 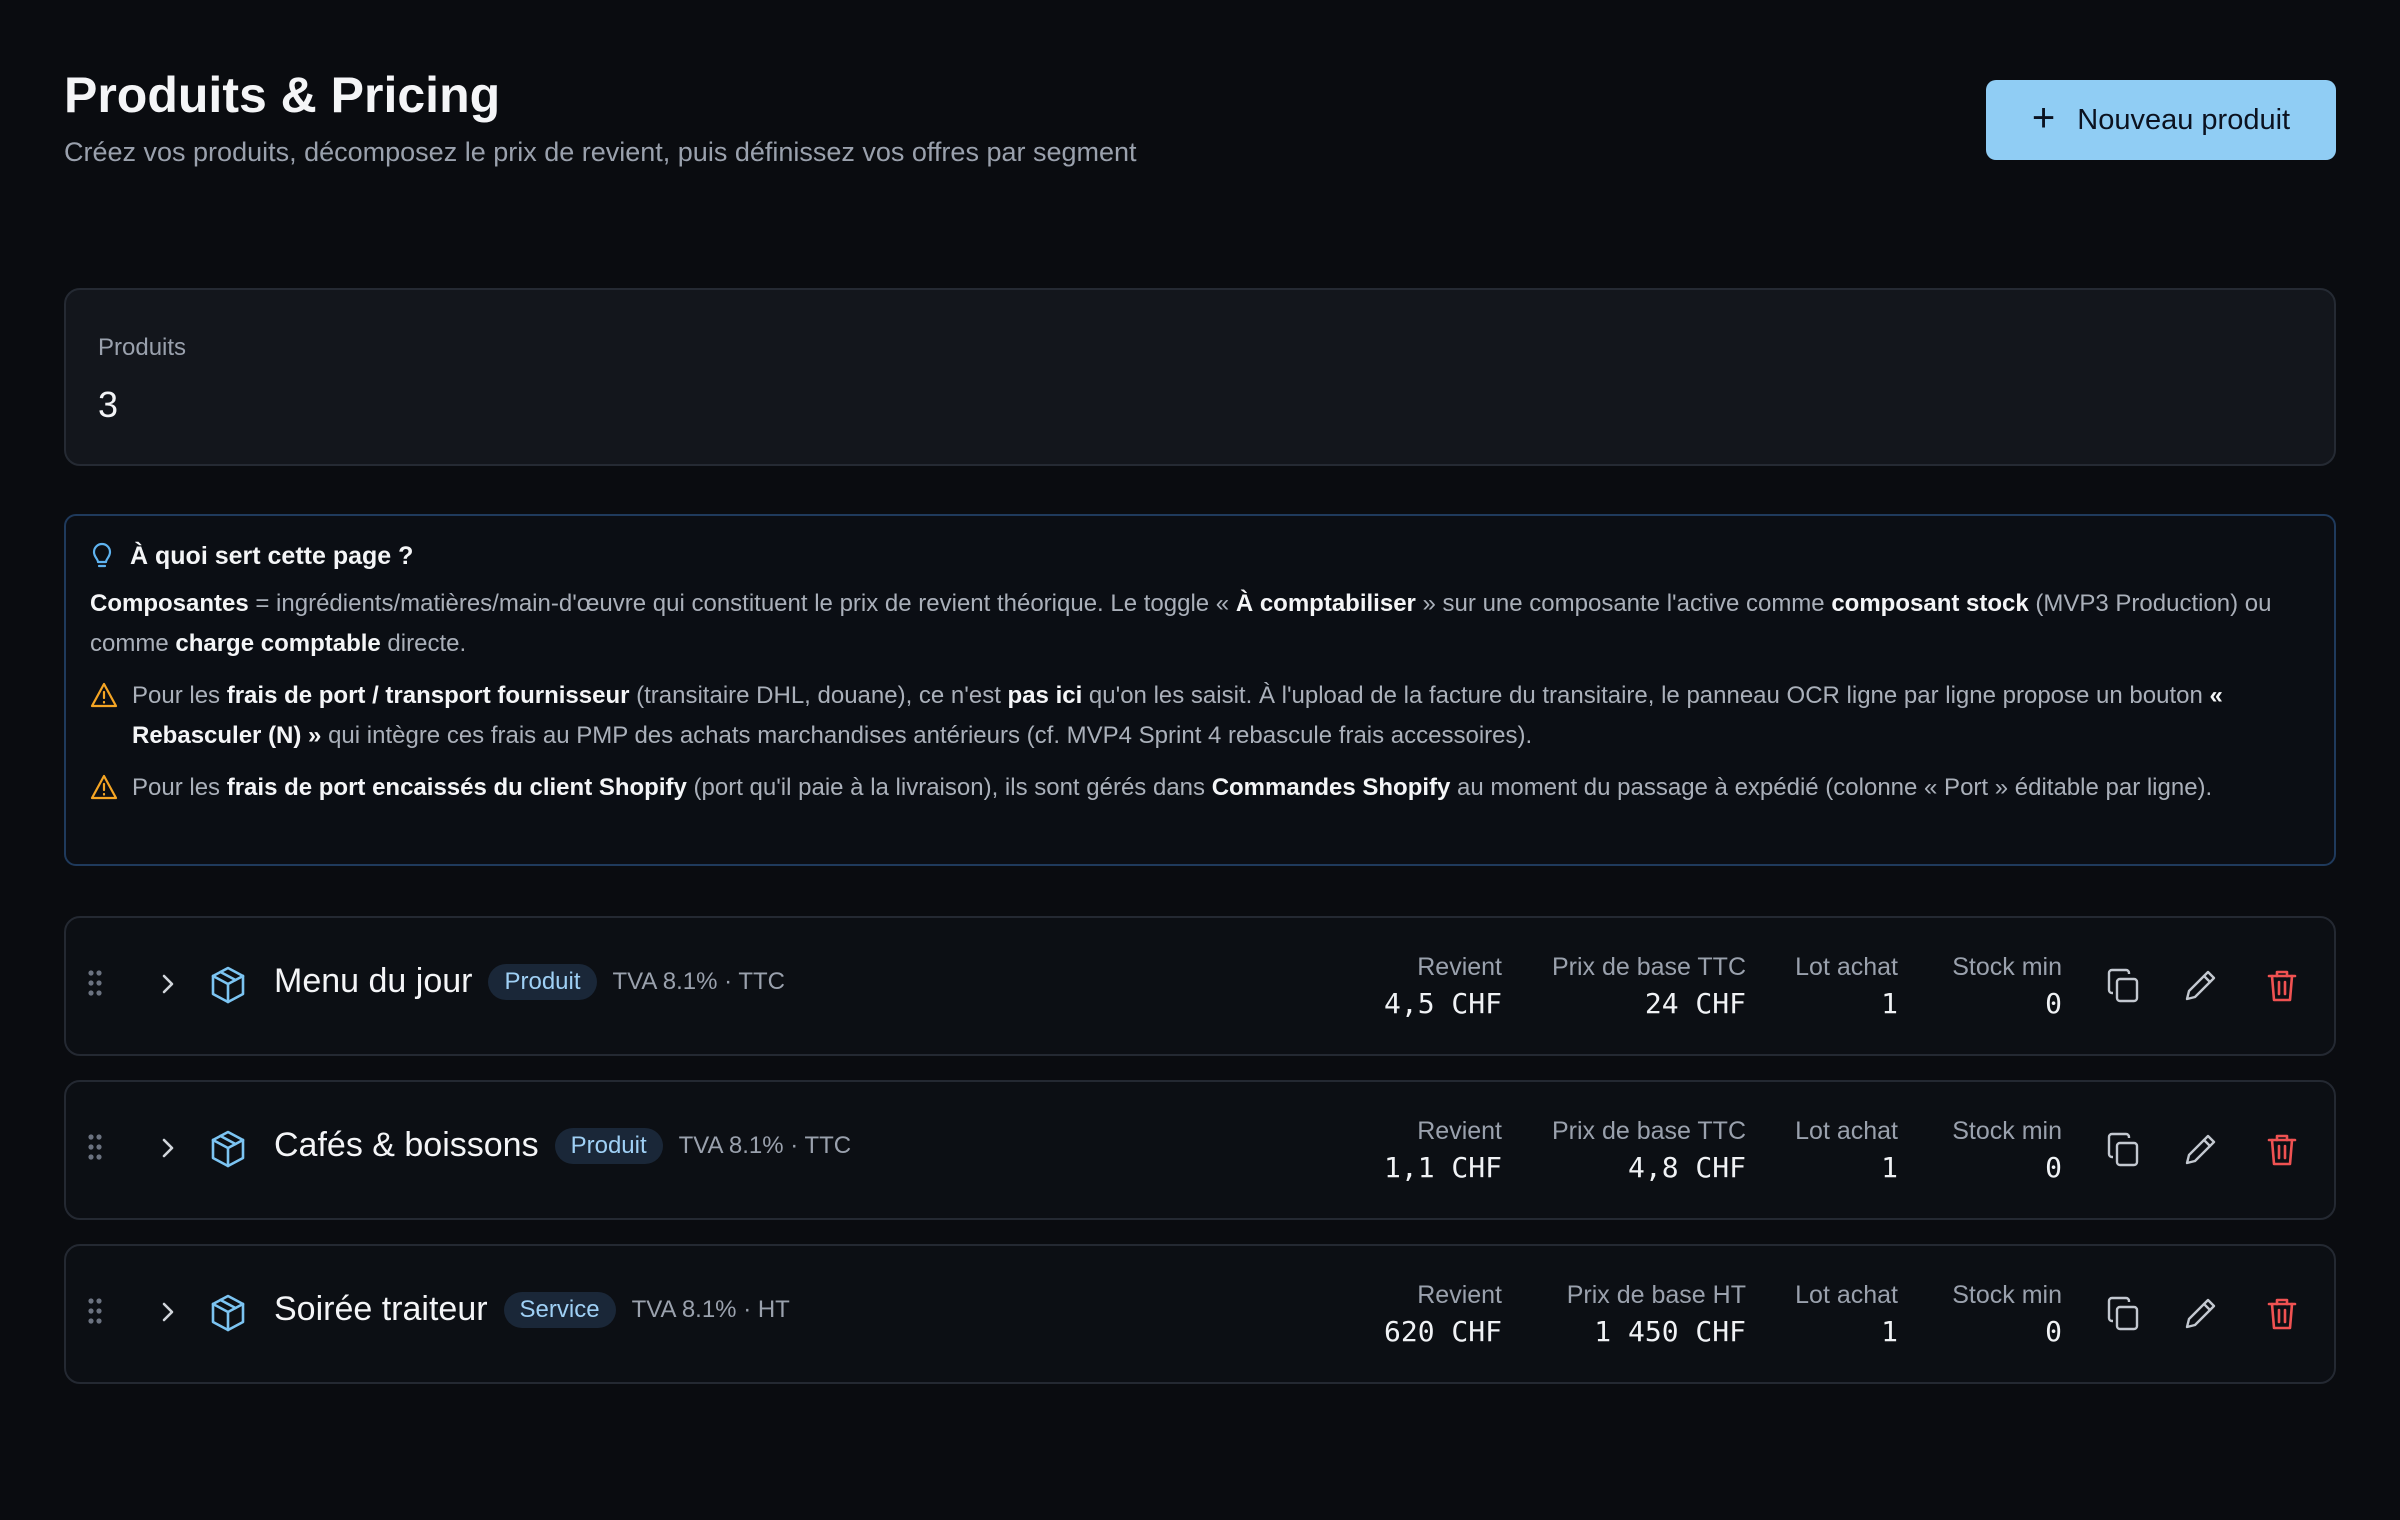 What do you see at coordinates (1442, 1003) in the screenshot?
I see `cost-value: 4,5 CHF` at bounding box center [1442, 1003].